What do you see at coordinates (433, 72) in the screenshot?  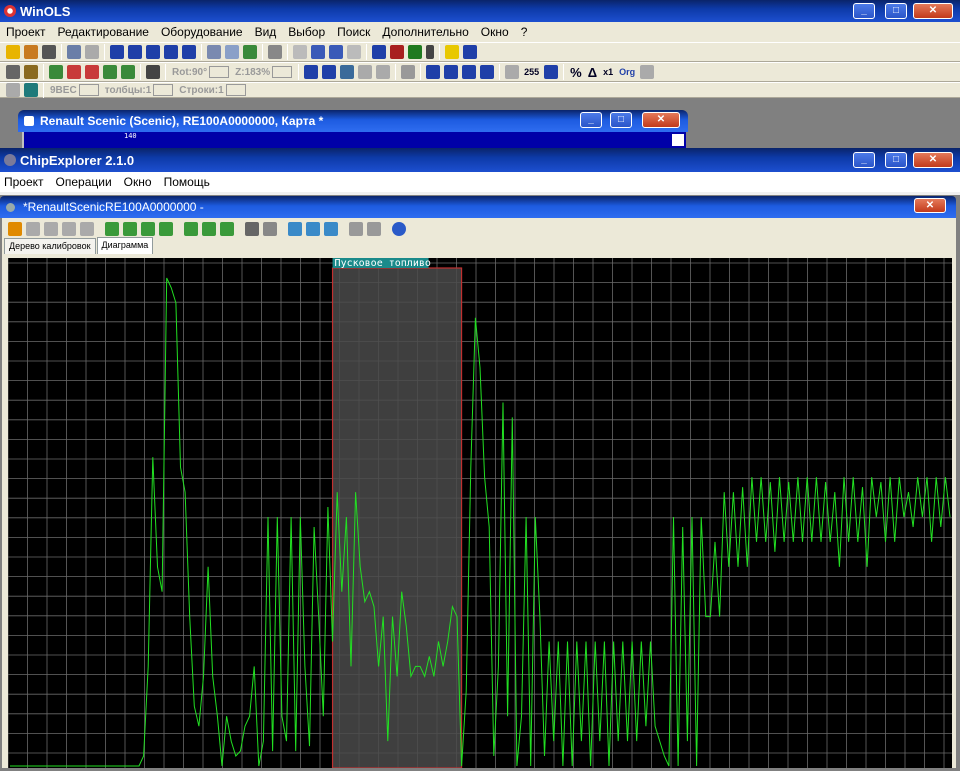 I see `bits-8-icon` at bounding box center [433, 72].